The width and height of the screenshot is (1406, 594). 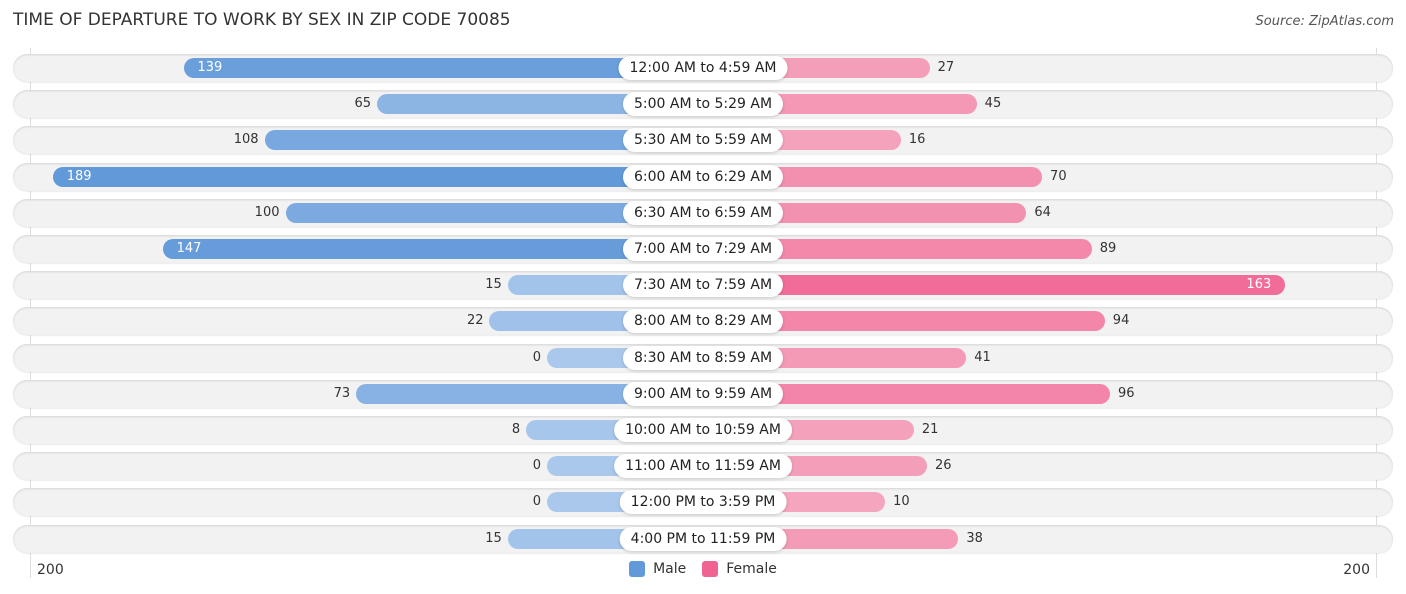 I want to click on value-label-female: 26, so click(x=943, y=466).